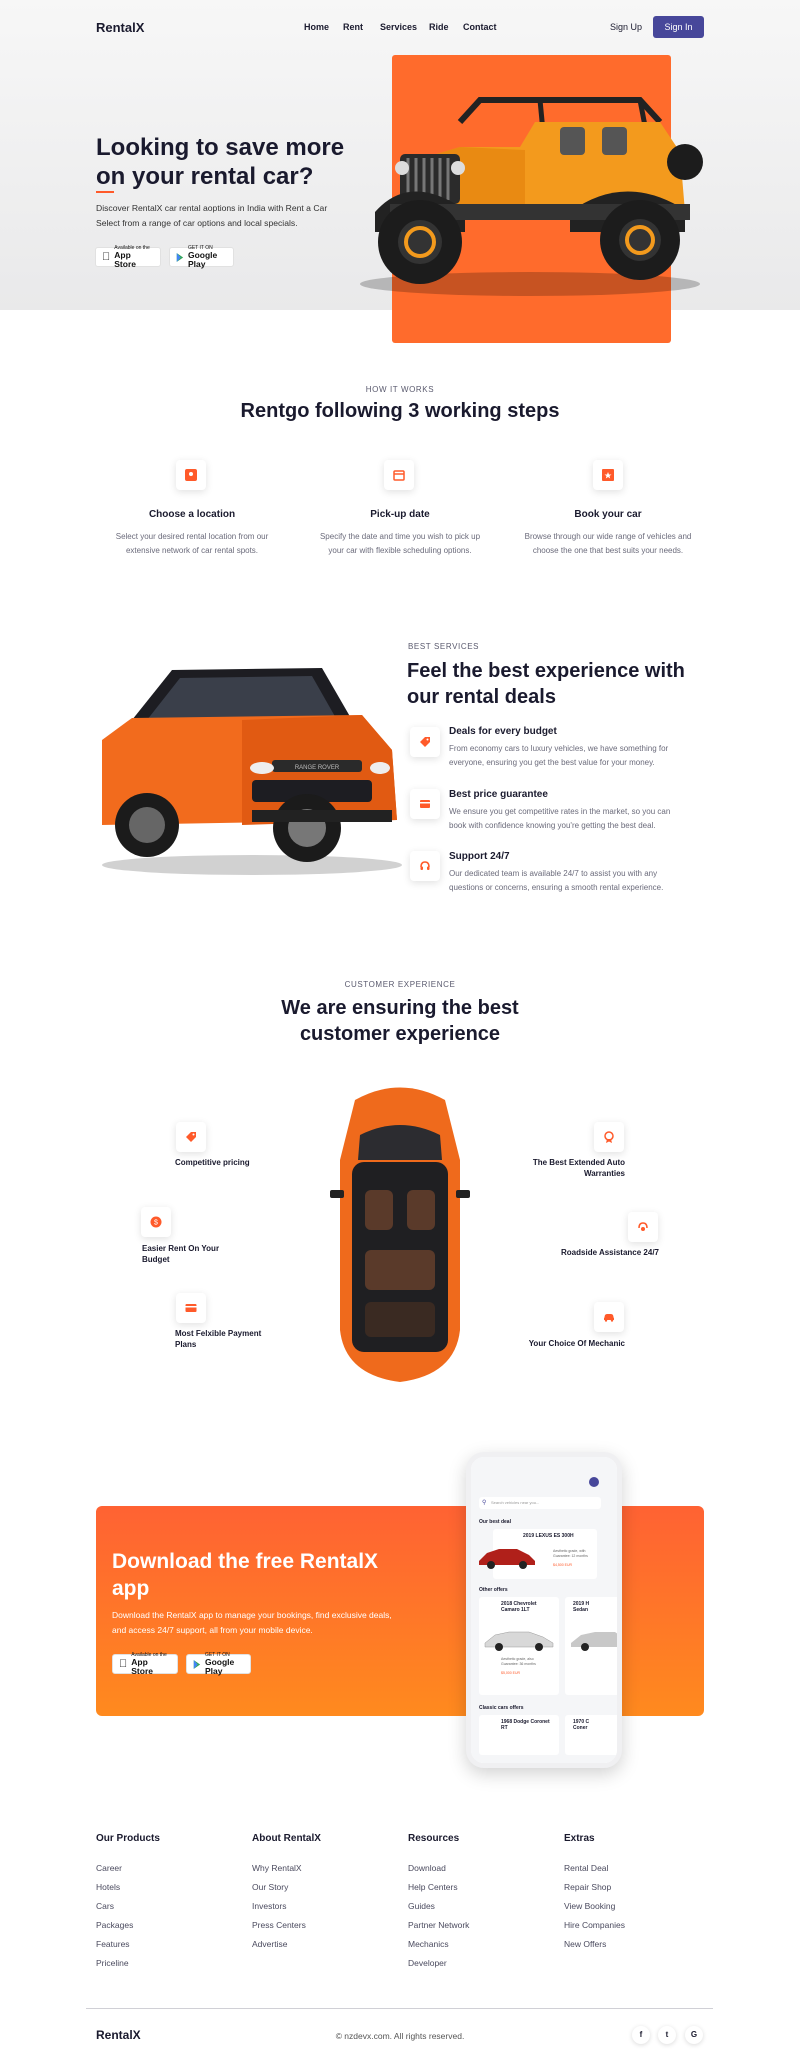  Describe the element at coordinates (548, 1536) in the screenshot. I see `phone-deal-car: 2019 LEXUS ES 300H` at that location.